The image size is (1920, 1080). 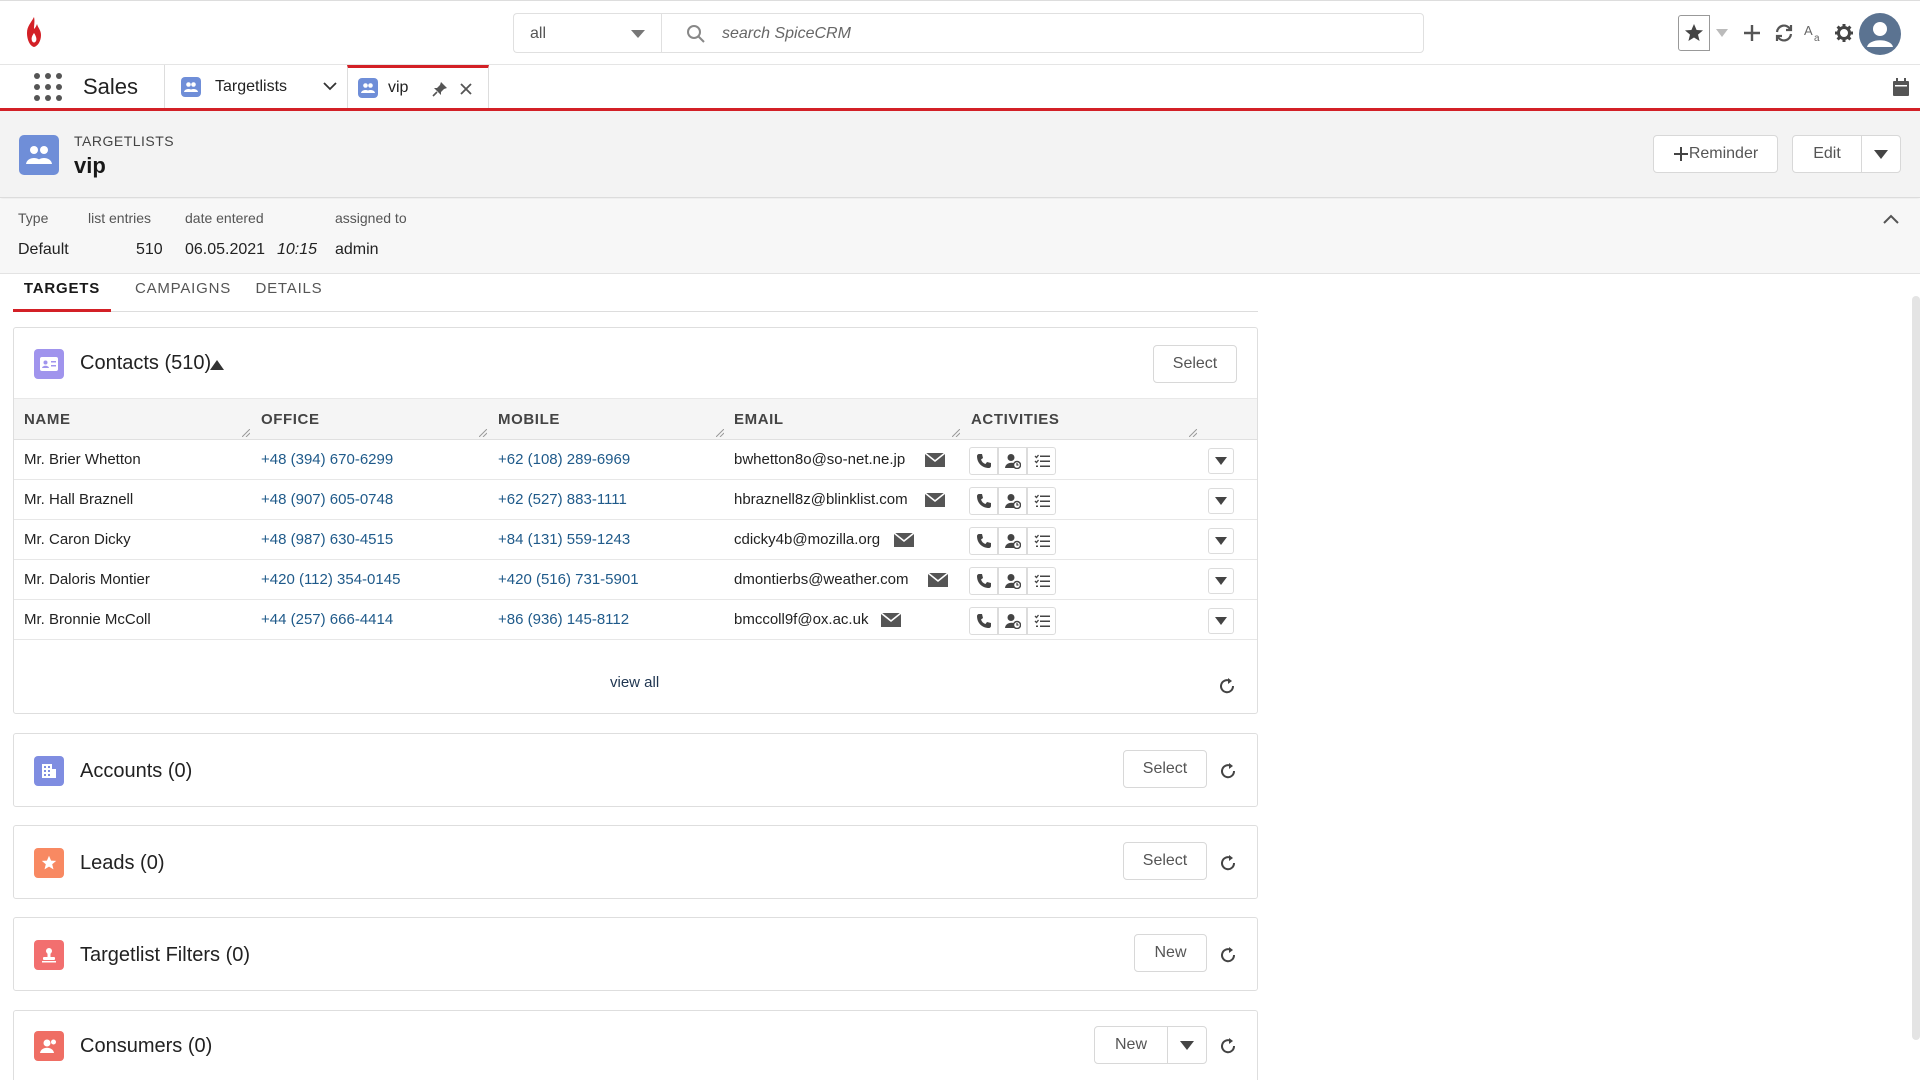 What do you see at coordinates (34, 32) in the screenshot?
I see `spicecrm-logo-icon` at bounding box center [34, 32].